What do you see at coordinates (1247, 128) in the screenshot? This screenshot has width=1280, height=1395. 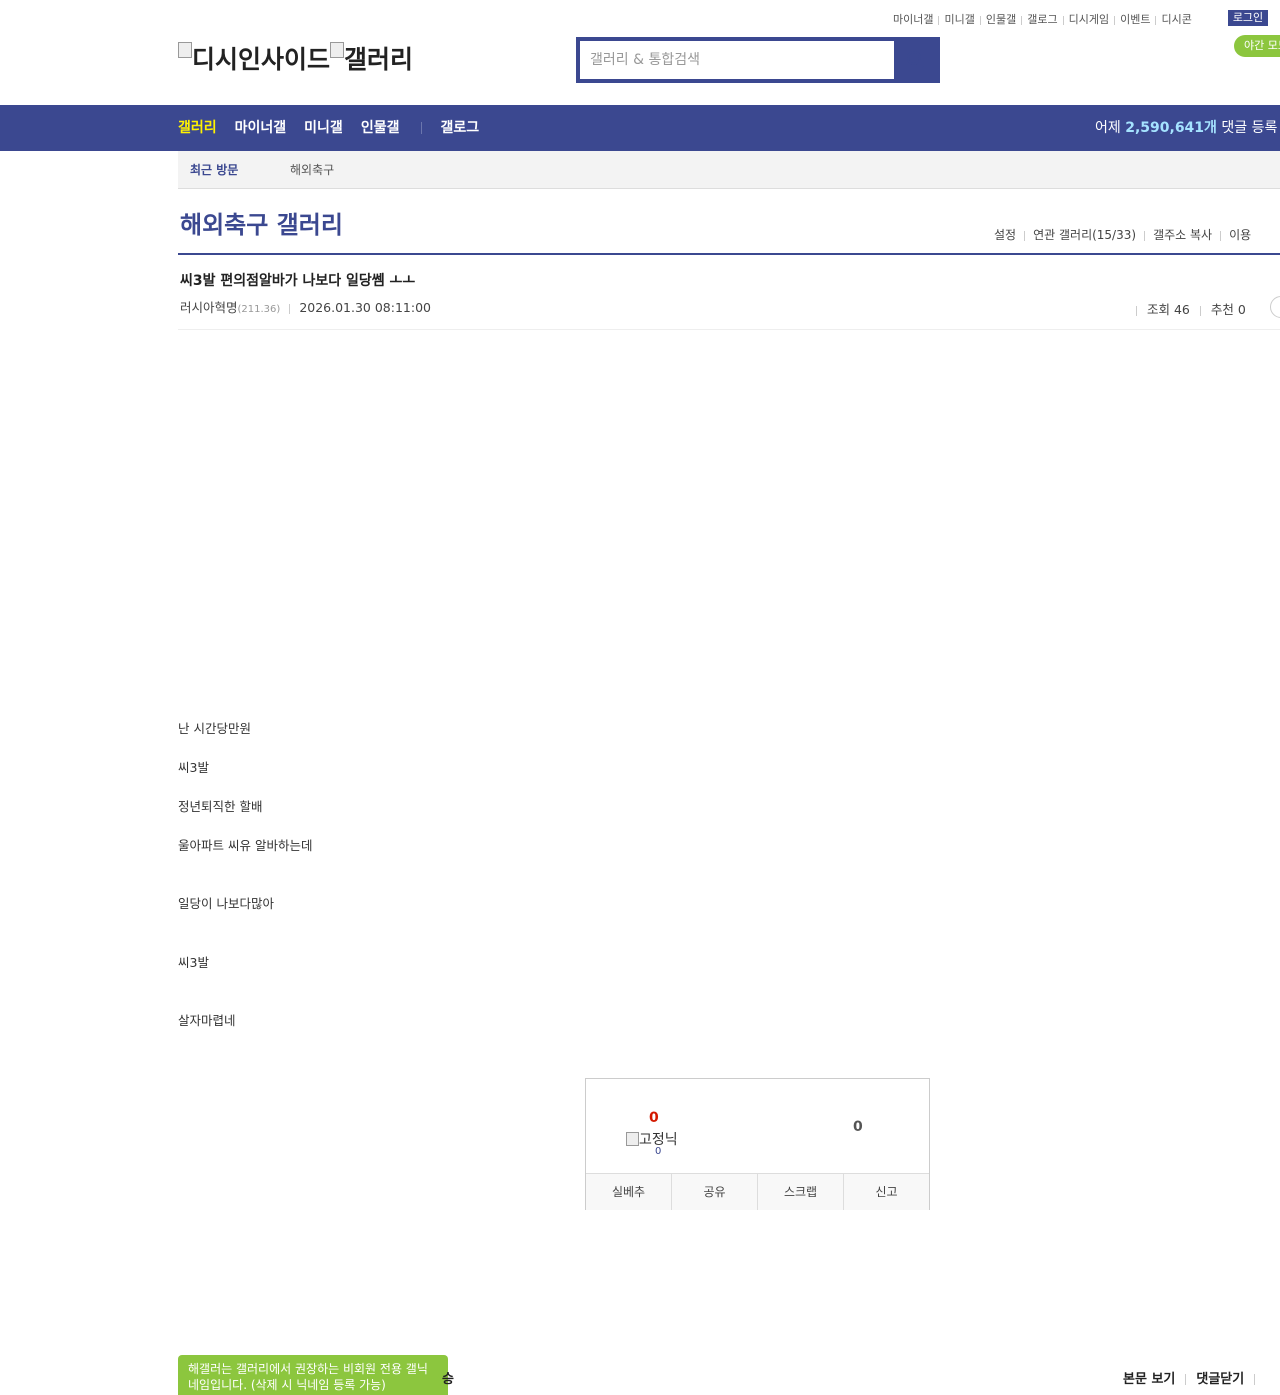 I see `stat-suffix: 댓글 등록` at bounding box center [1247, 128].